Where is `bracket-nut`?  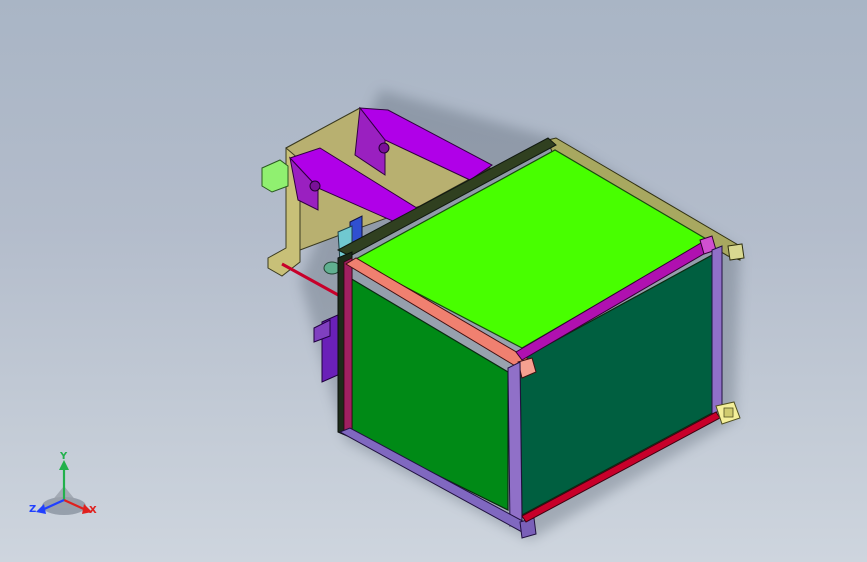 bracket-nut is located at coordinates (275, 176).